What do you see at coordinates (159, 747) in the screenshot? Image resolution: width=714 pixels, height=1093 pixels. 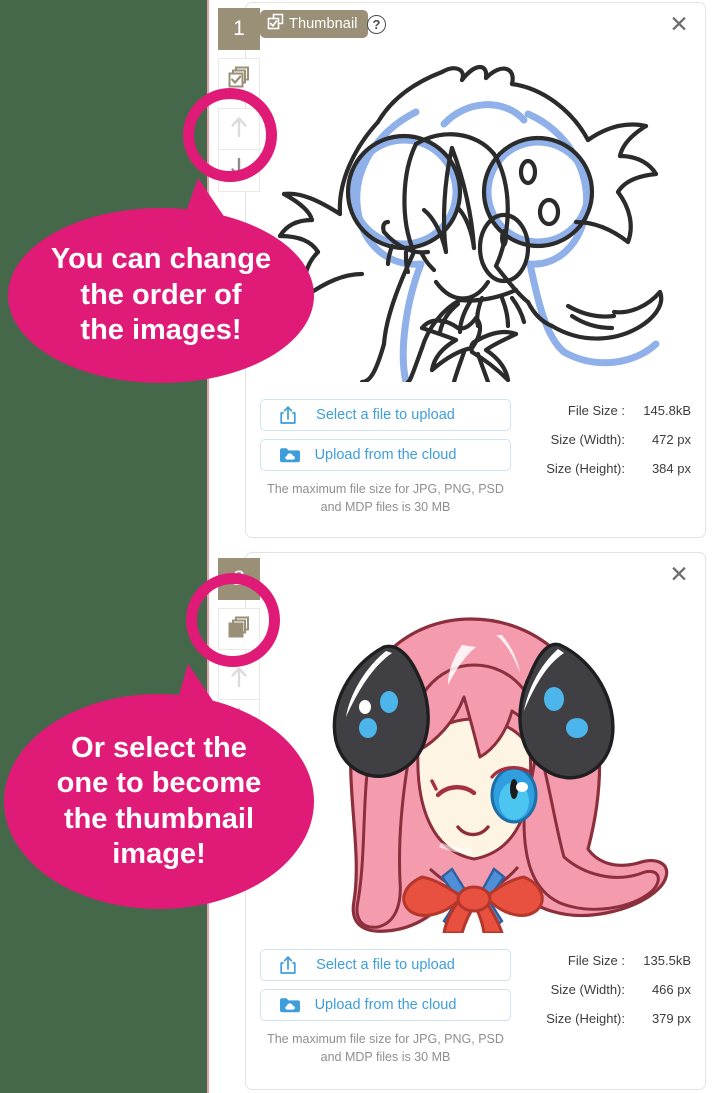 I see `callout-line: Or select the` at bounding box center [159, 747].